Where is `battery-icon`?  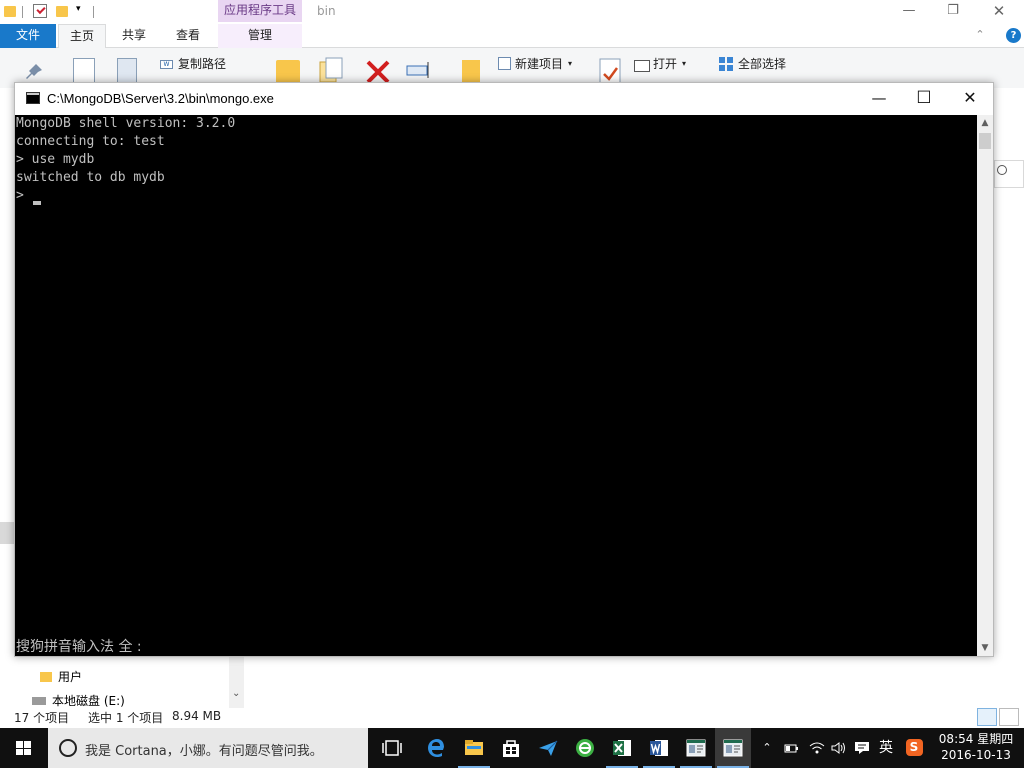
battery-icon is located at coordinates (791, 748).